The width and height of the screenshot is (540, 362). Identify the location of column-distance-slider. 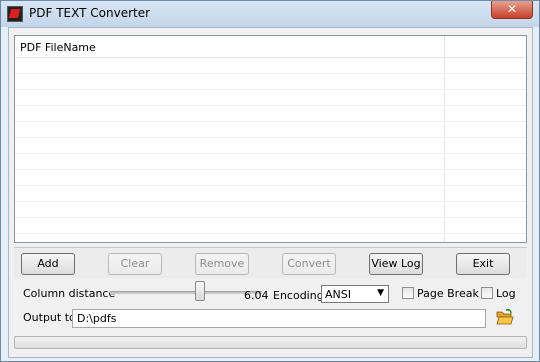
(186, 292).